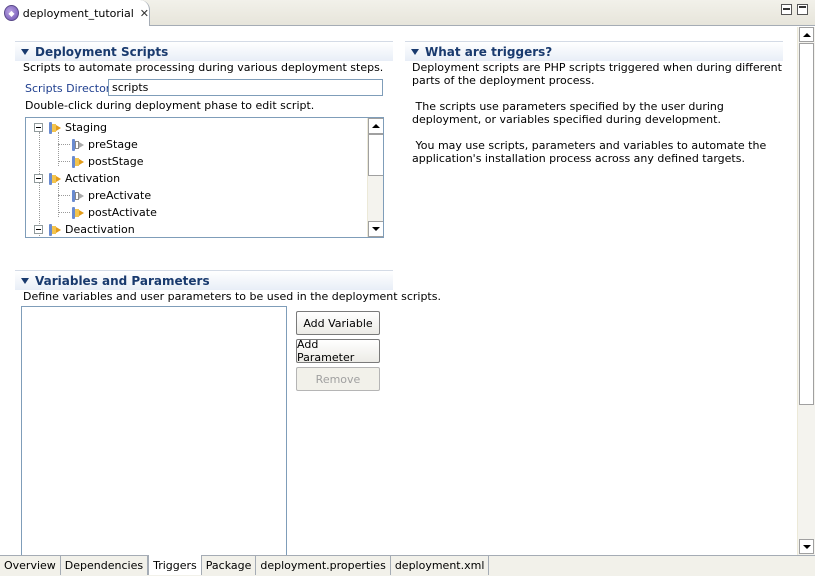 The width and height of the screenshot is (815, 576). I want to click on tree-item-postactivate: postActivate, so click(113, 212).